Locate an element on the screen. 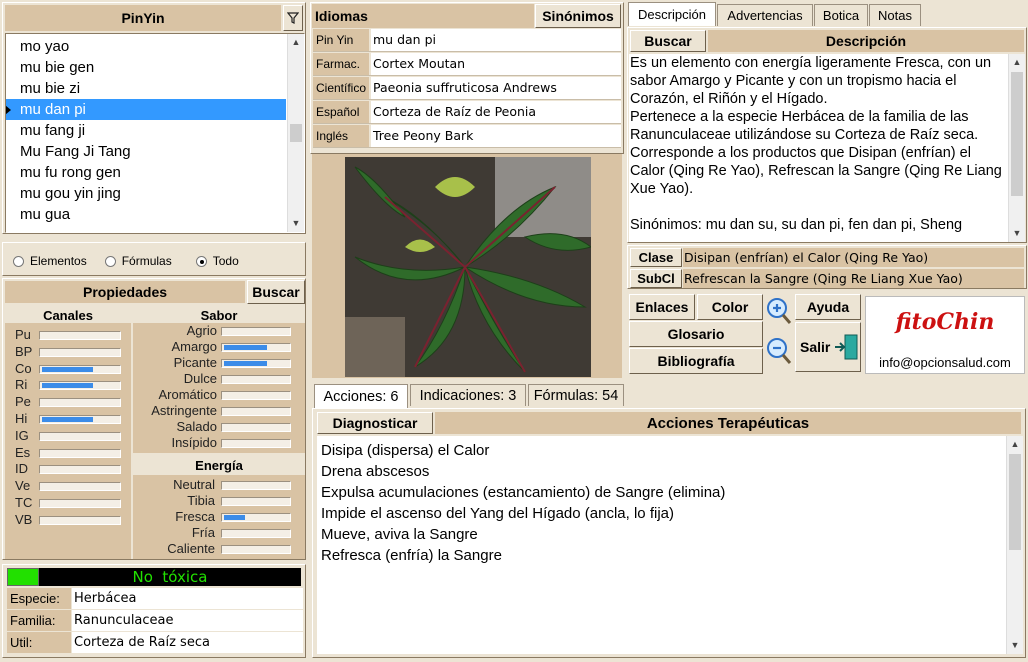  zoom-in-icon is located at coordinates (779, 311).